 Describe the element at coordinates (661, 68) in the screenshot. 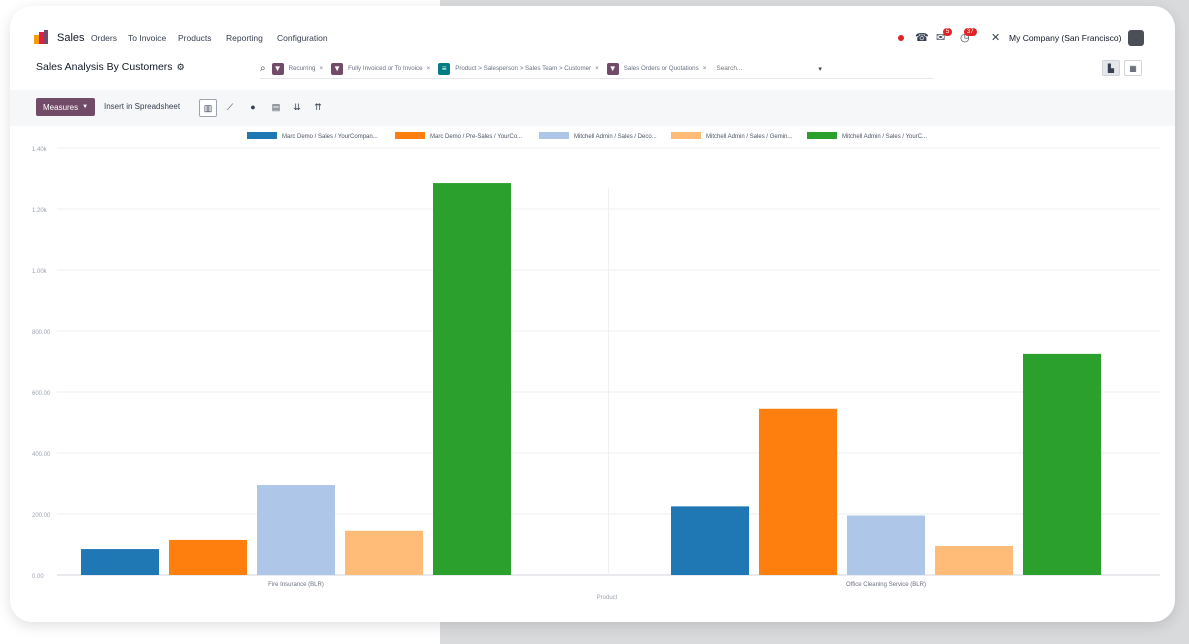

I see `facet-label: Sales Orders or Quotations` at that location.